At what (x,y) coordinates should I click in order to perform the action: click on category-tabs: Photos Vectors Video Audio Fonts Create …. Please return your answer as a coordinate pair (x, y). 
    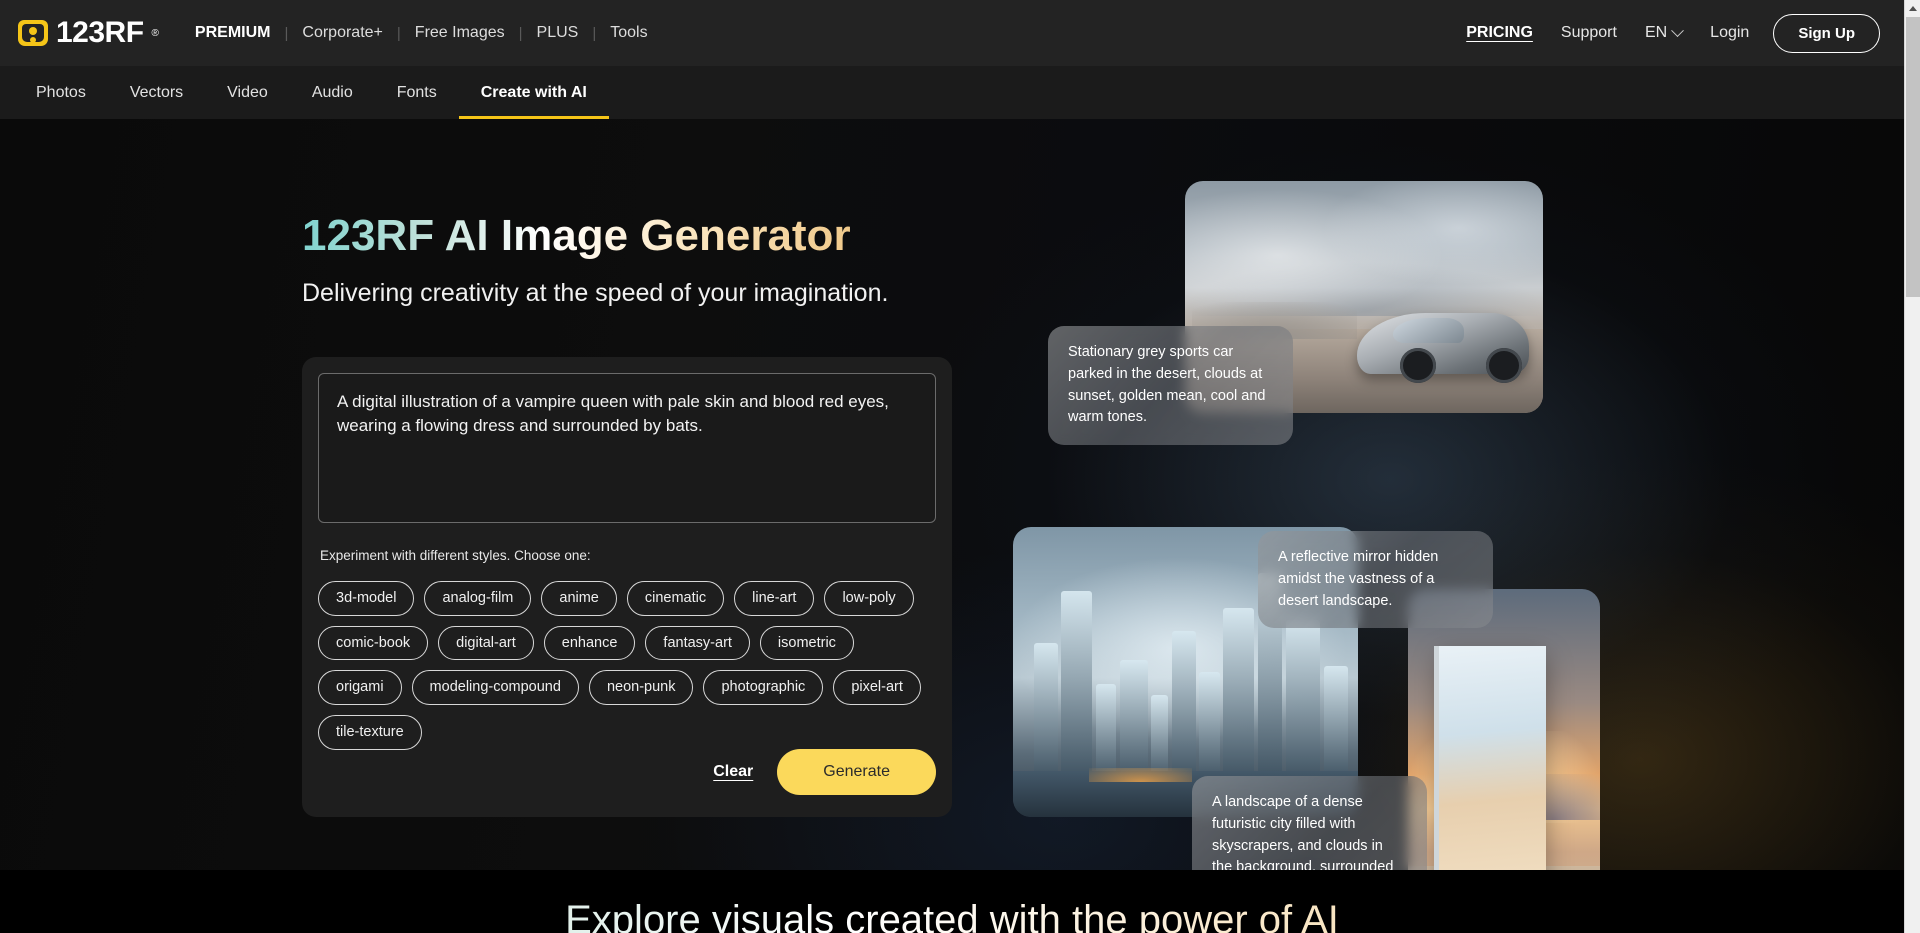
    Looking at the image, I should click on (952, 92).